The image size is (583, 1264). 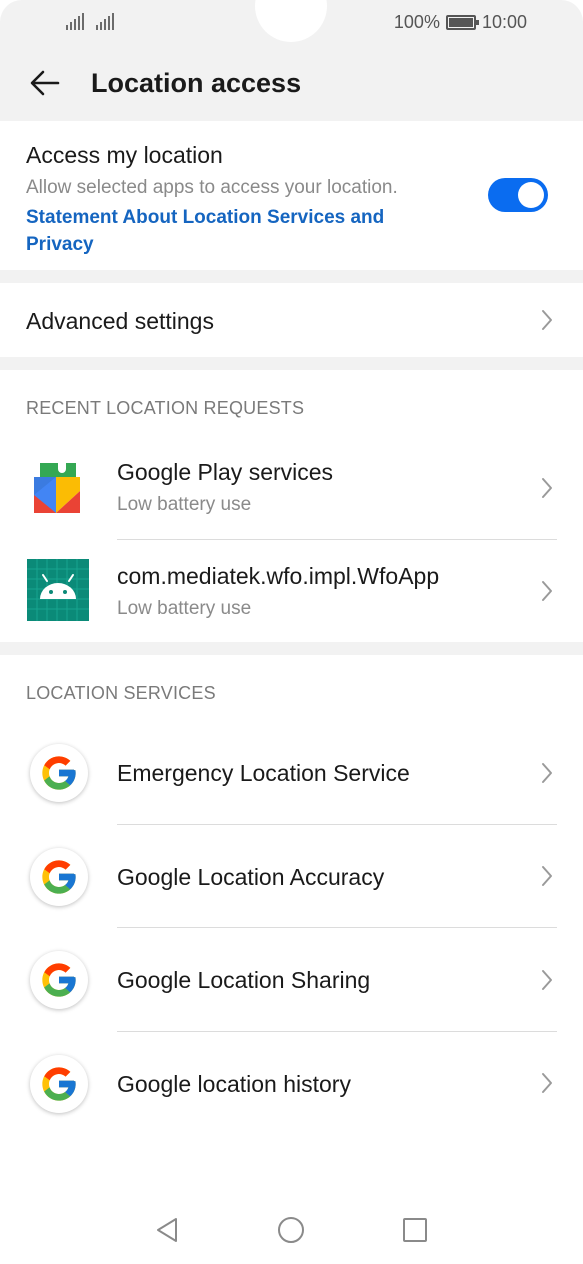 What do you see at coordinates (225, 472) in the screenshot?
I see `recent-item-label: Google Play services` at bounding box center [225, 472].